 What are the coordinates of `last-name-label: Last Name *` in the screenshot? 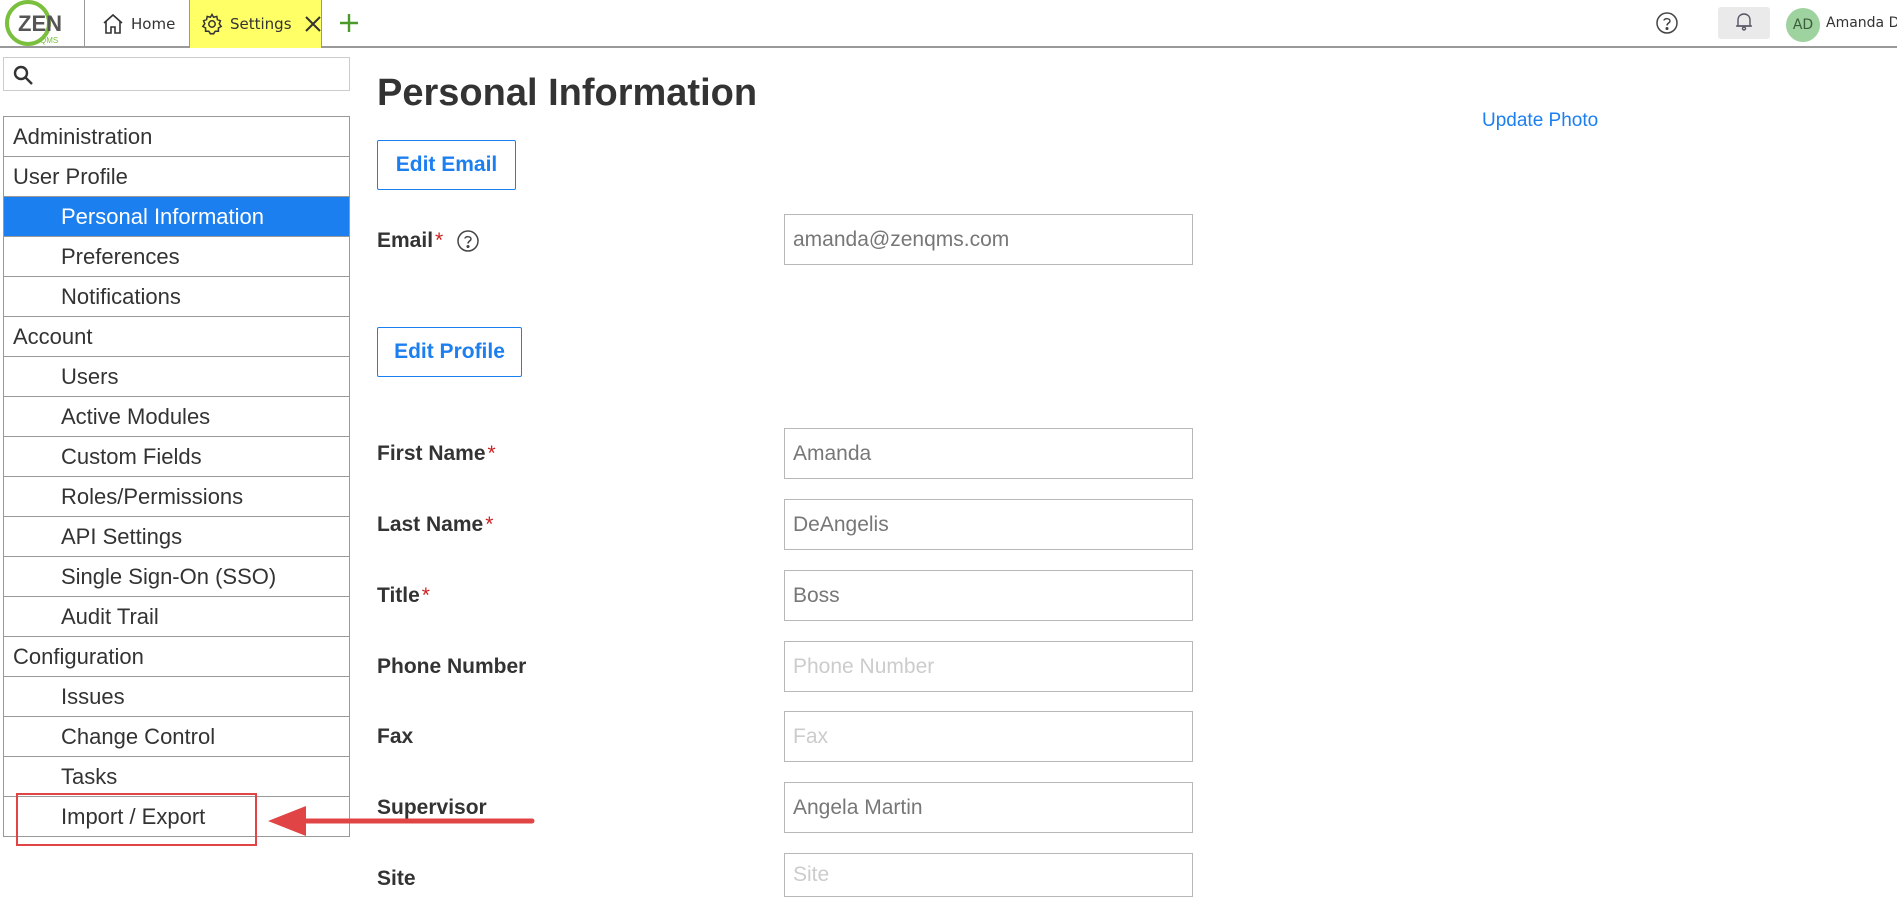 It's located at (435, 525).